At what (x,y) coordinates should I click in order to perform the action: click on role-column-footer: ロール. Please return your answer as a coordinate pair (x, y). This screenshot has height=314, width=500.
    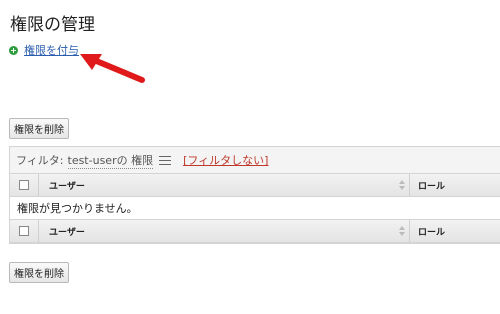
    Looking at the image, I should click on (427, 231).